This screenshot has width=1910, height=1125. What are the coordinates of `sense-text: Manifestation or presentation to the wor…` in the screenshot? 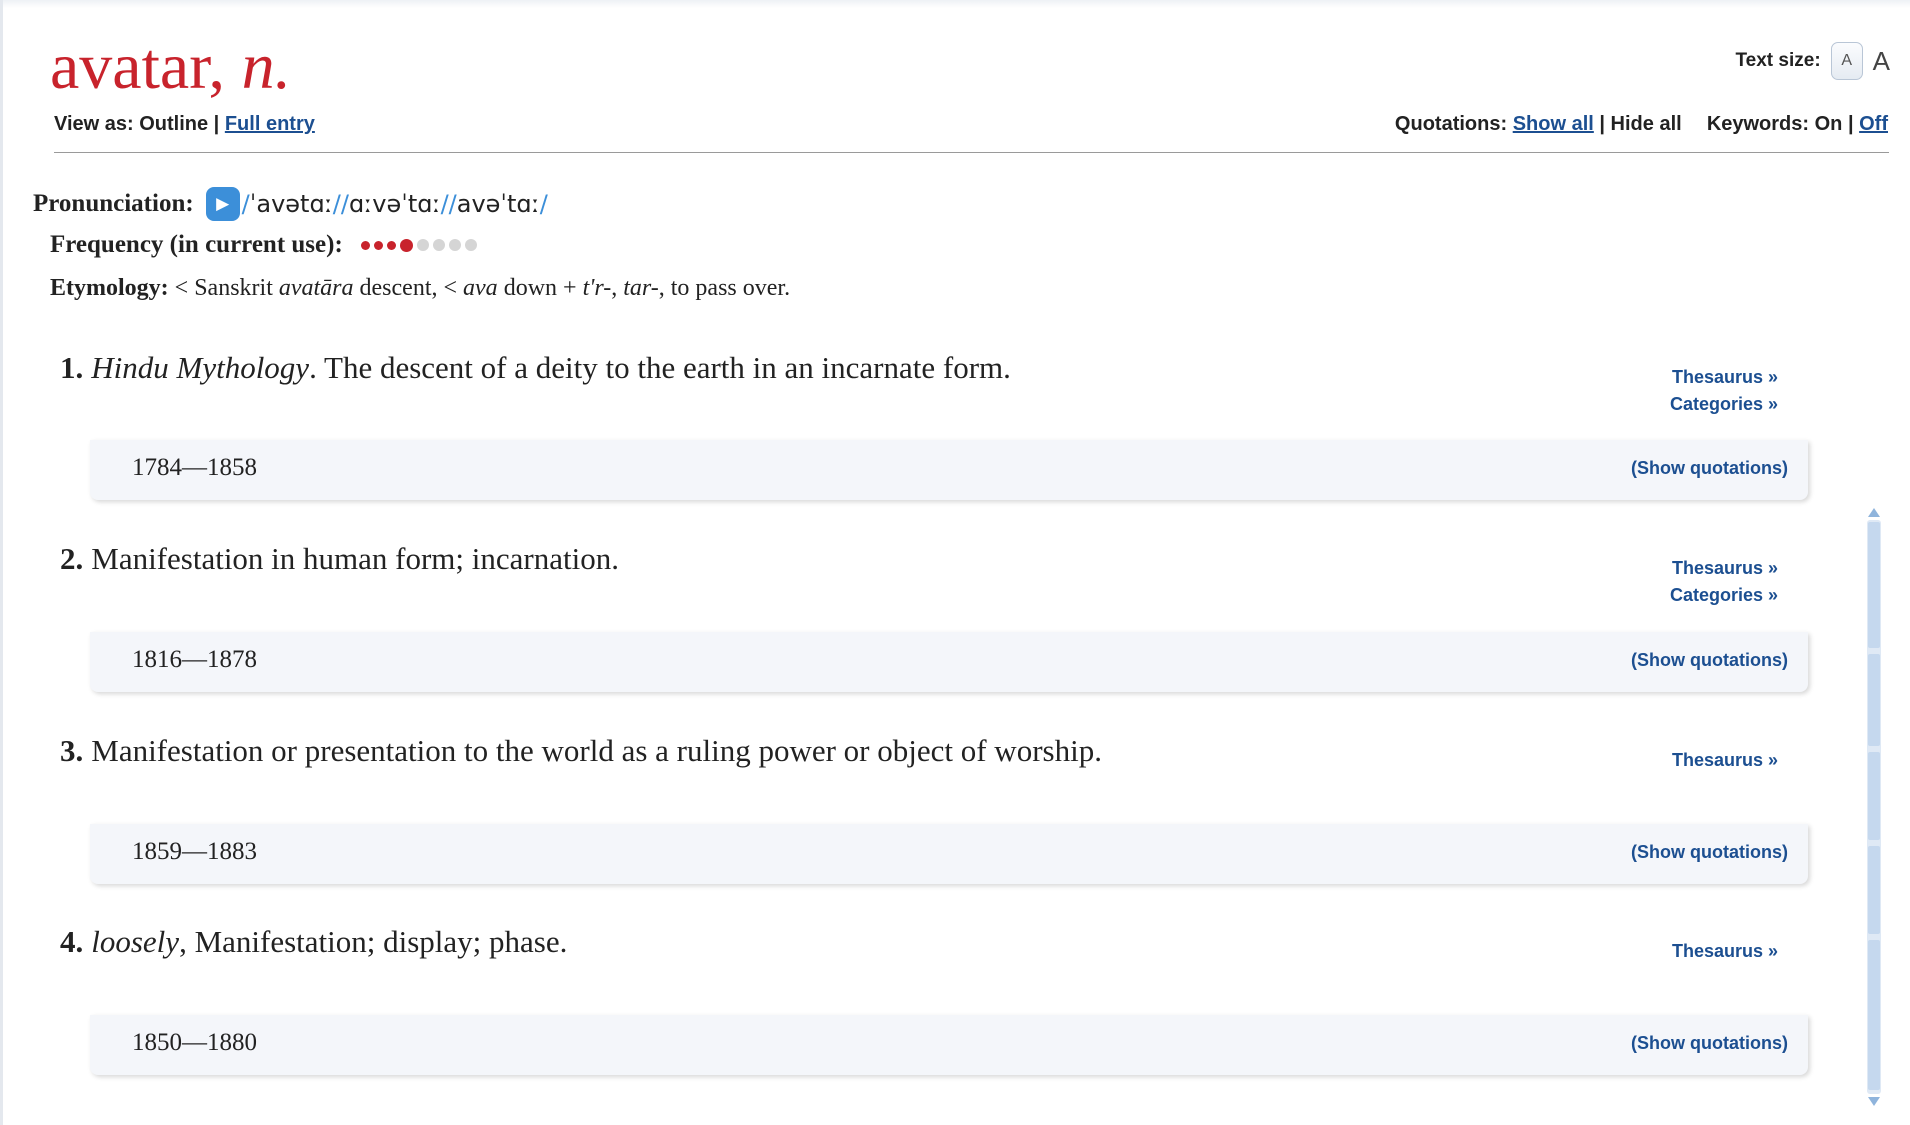 It's located at (596, 750).